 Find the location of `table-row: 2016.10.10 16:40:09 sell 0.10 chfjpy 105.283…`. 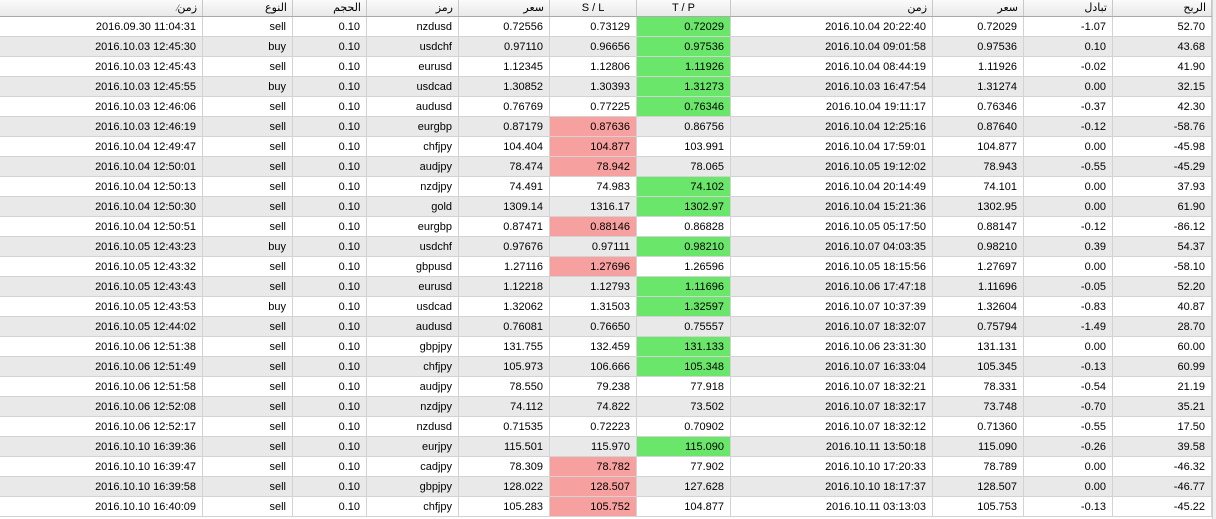

table-row: 2016.10.10 16:40:09 sell 0.10 chfjpy 105.283… is located at coordinates (608, 507).